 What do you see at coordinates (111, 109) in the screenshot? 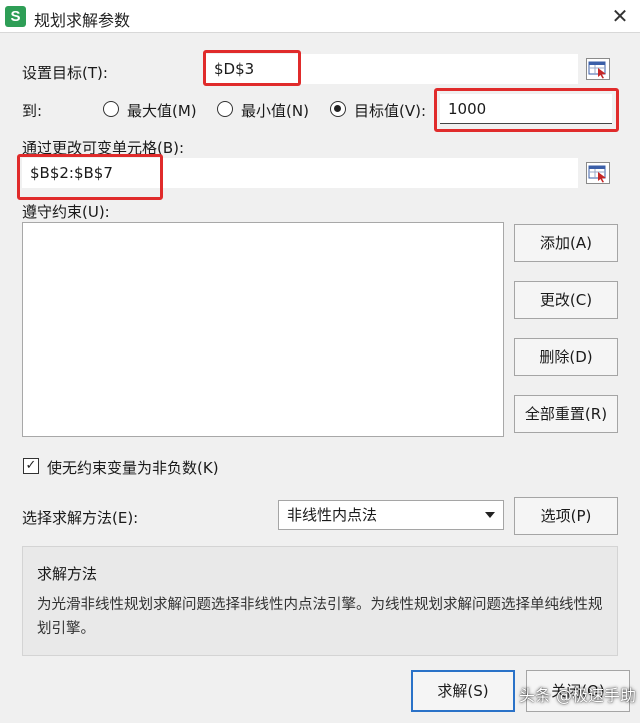
I see `radio-max` at bounding box center [111, 109].